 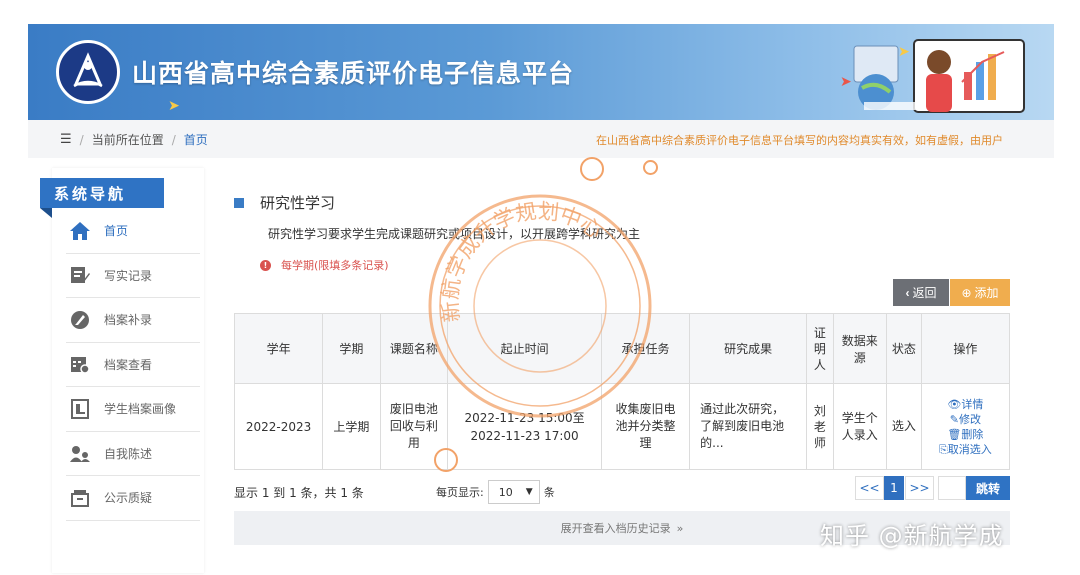 I want to click on site-title: 山西省高中综合素质评价电子信息平台, so click(x=353, y=73).